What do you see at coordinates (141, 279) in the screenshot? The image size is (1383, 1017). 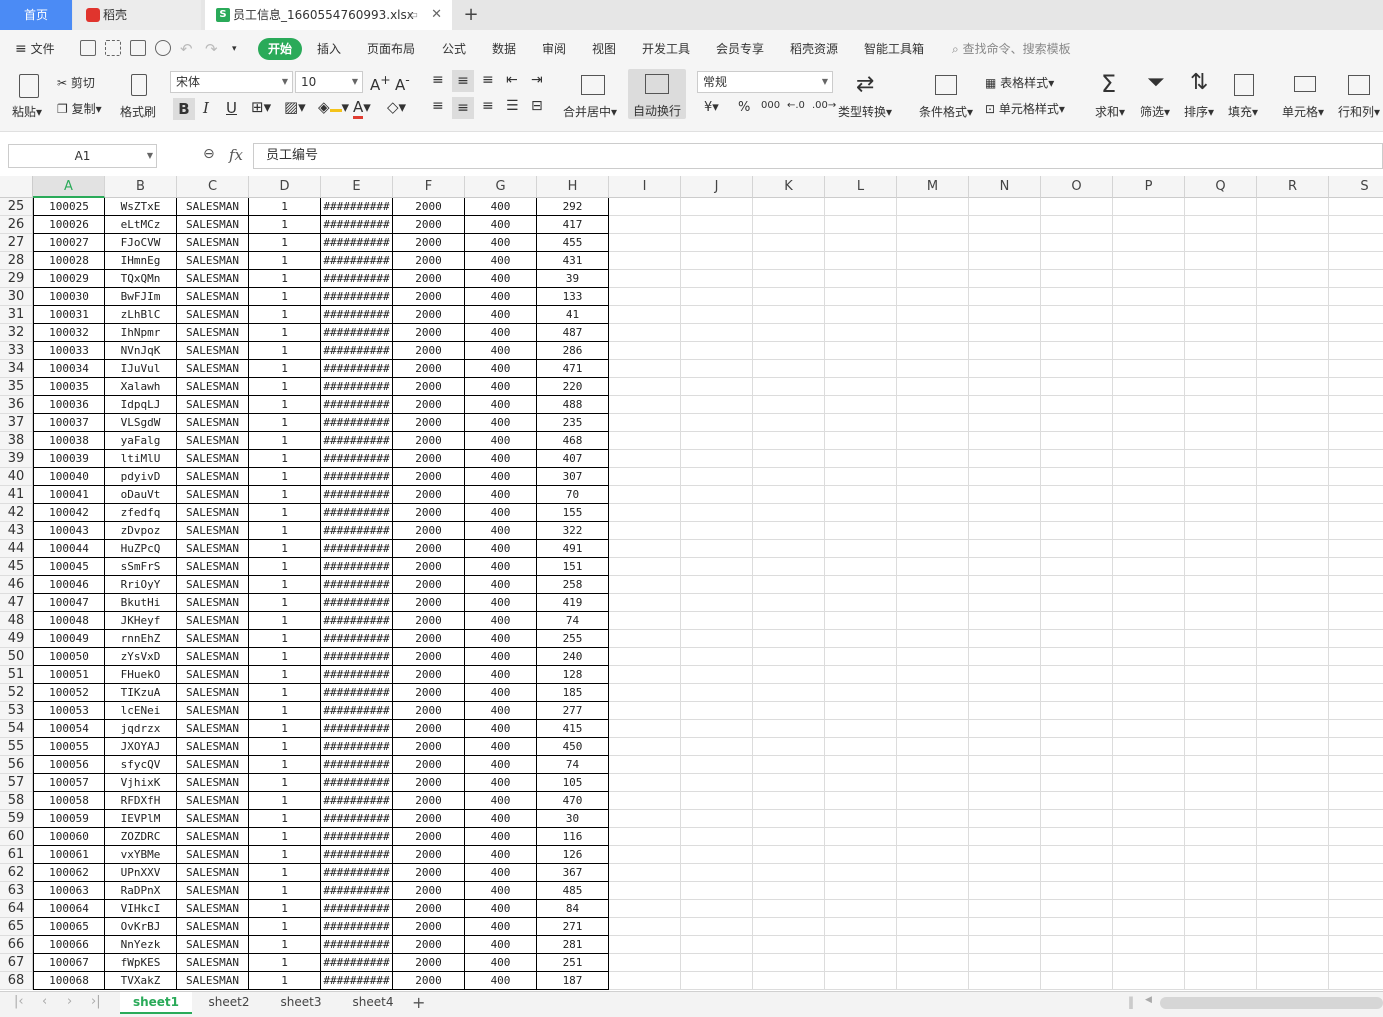 I see `table-cell: TQxQMn` at bounding box center [141, 279].